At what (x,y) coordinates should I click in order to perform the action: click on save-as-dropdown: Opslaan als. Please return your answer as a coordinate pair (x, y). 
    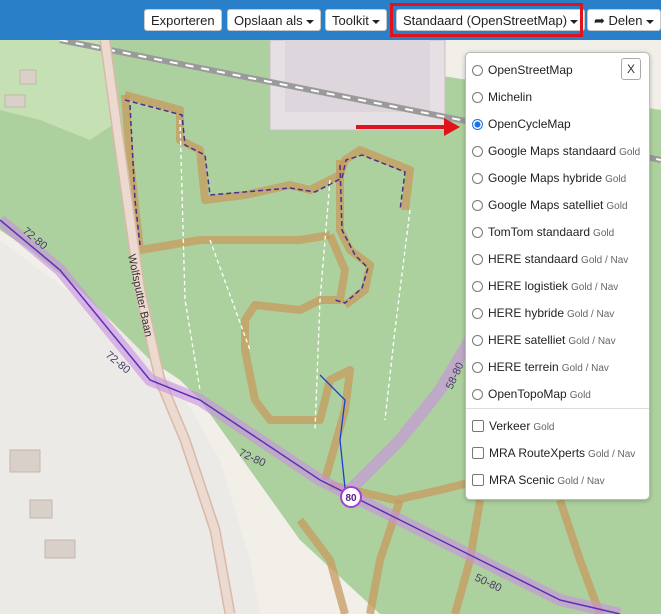
    Looking at the image, I should click on (274, 20).